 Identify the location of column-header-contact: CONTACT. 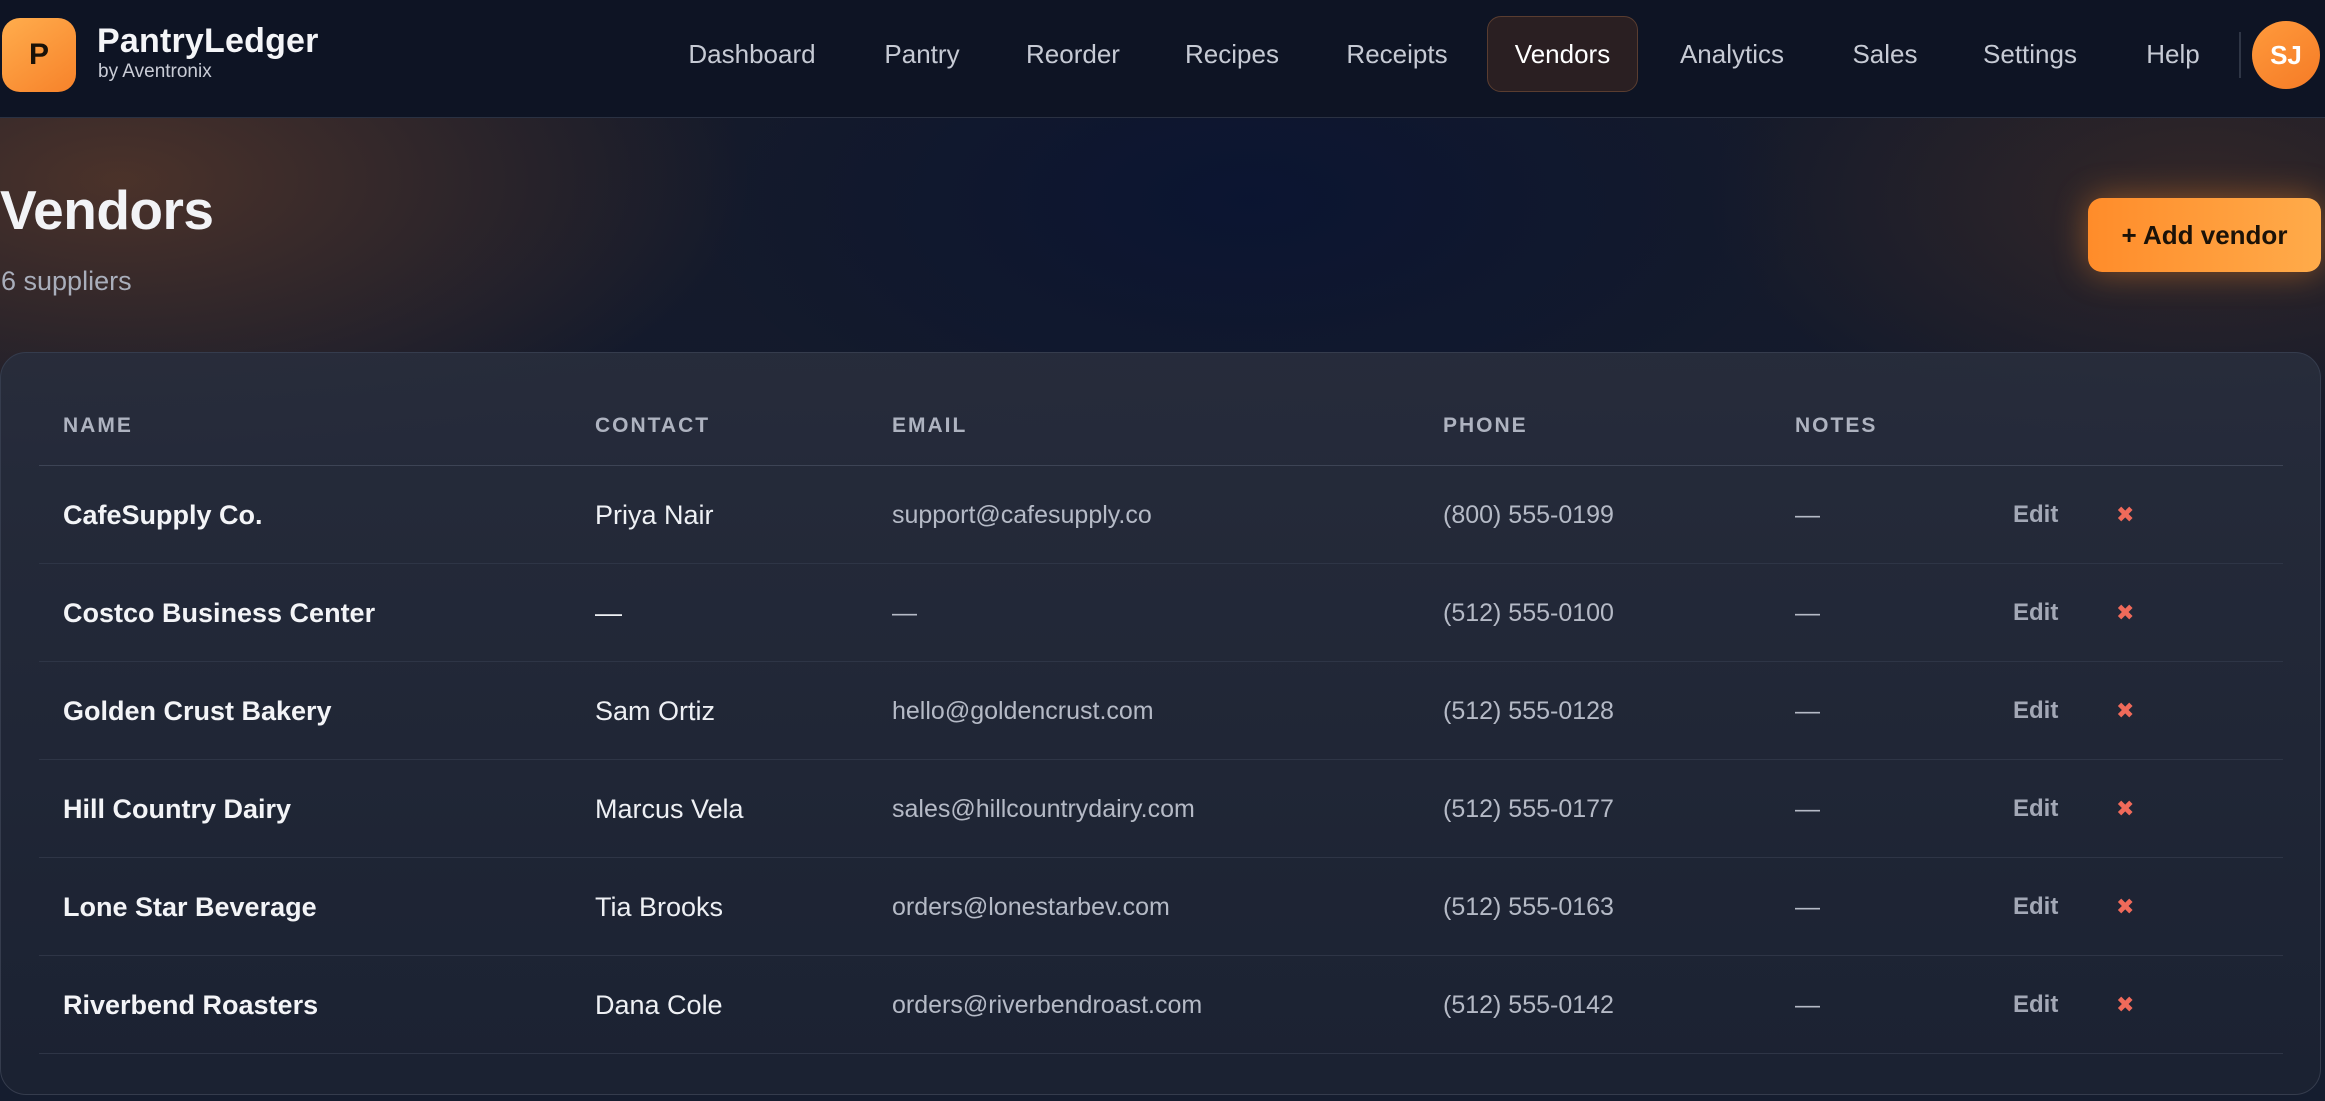
(653, 425).